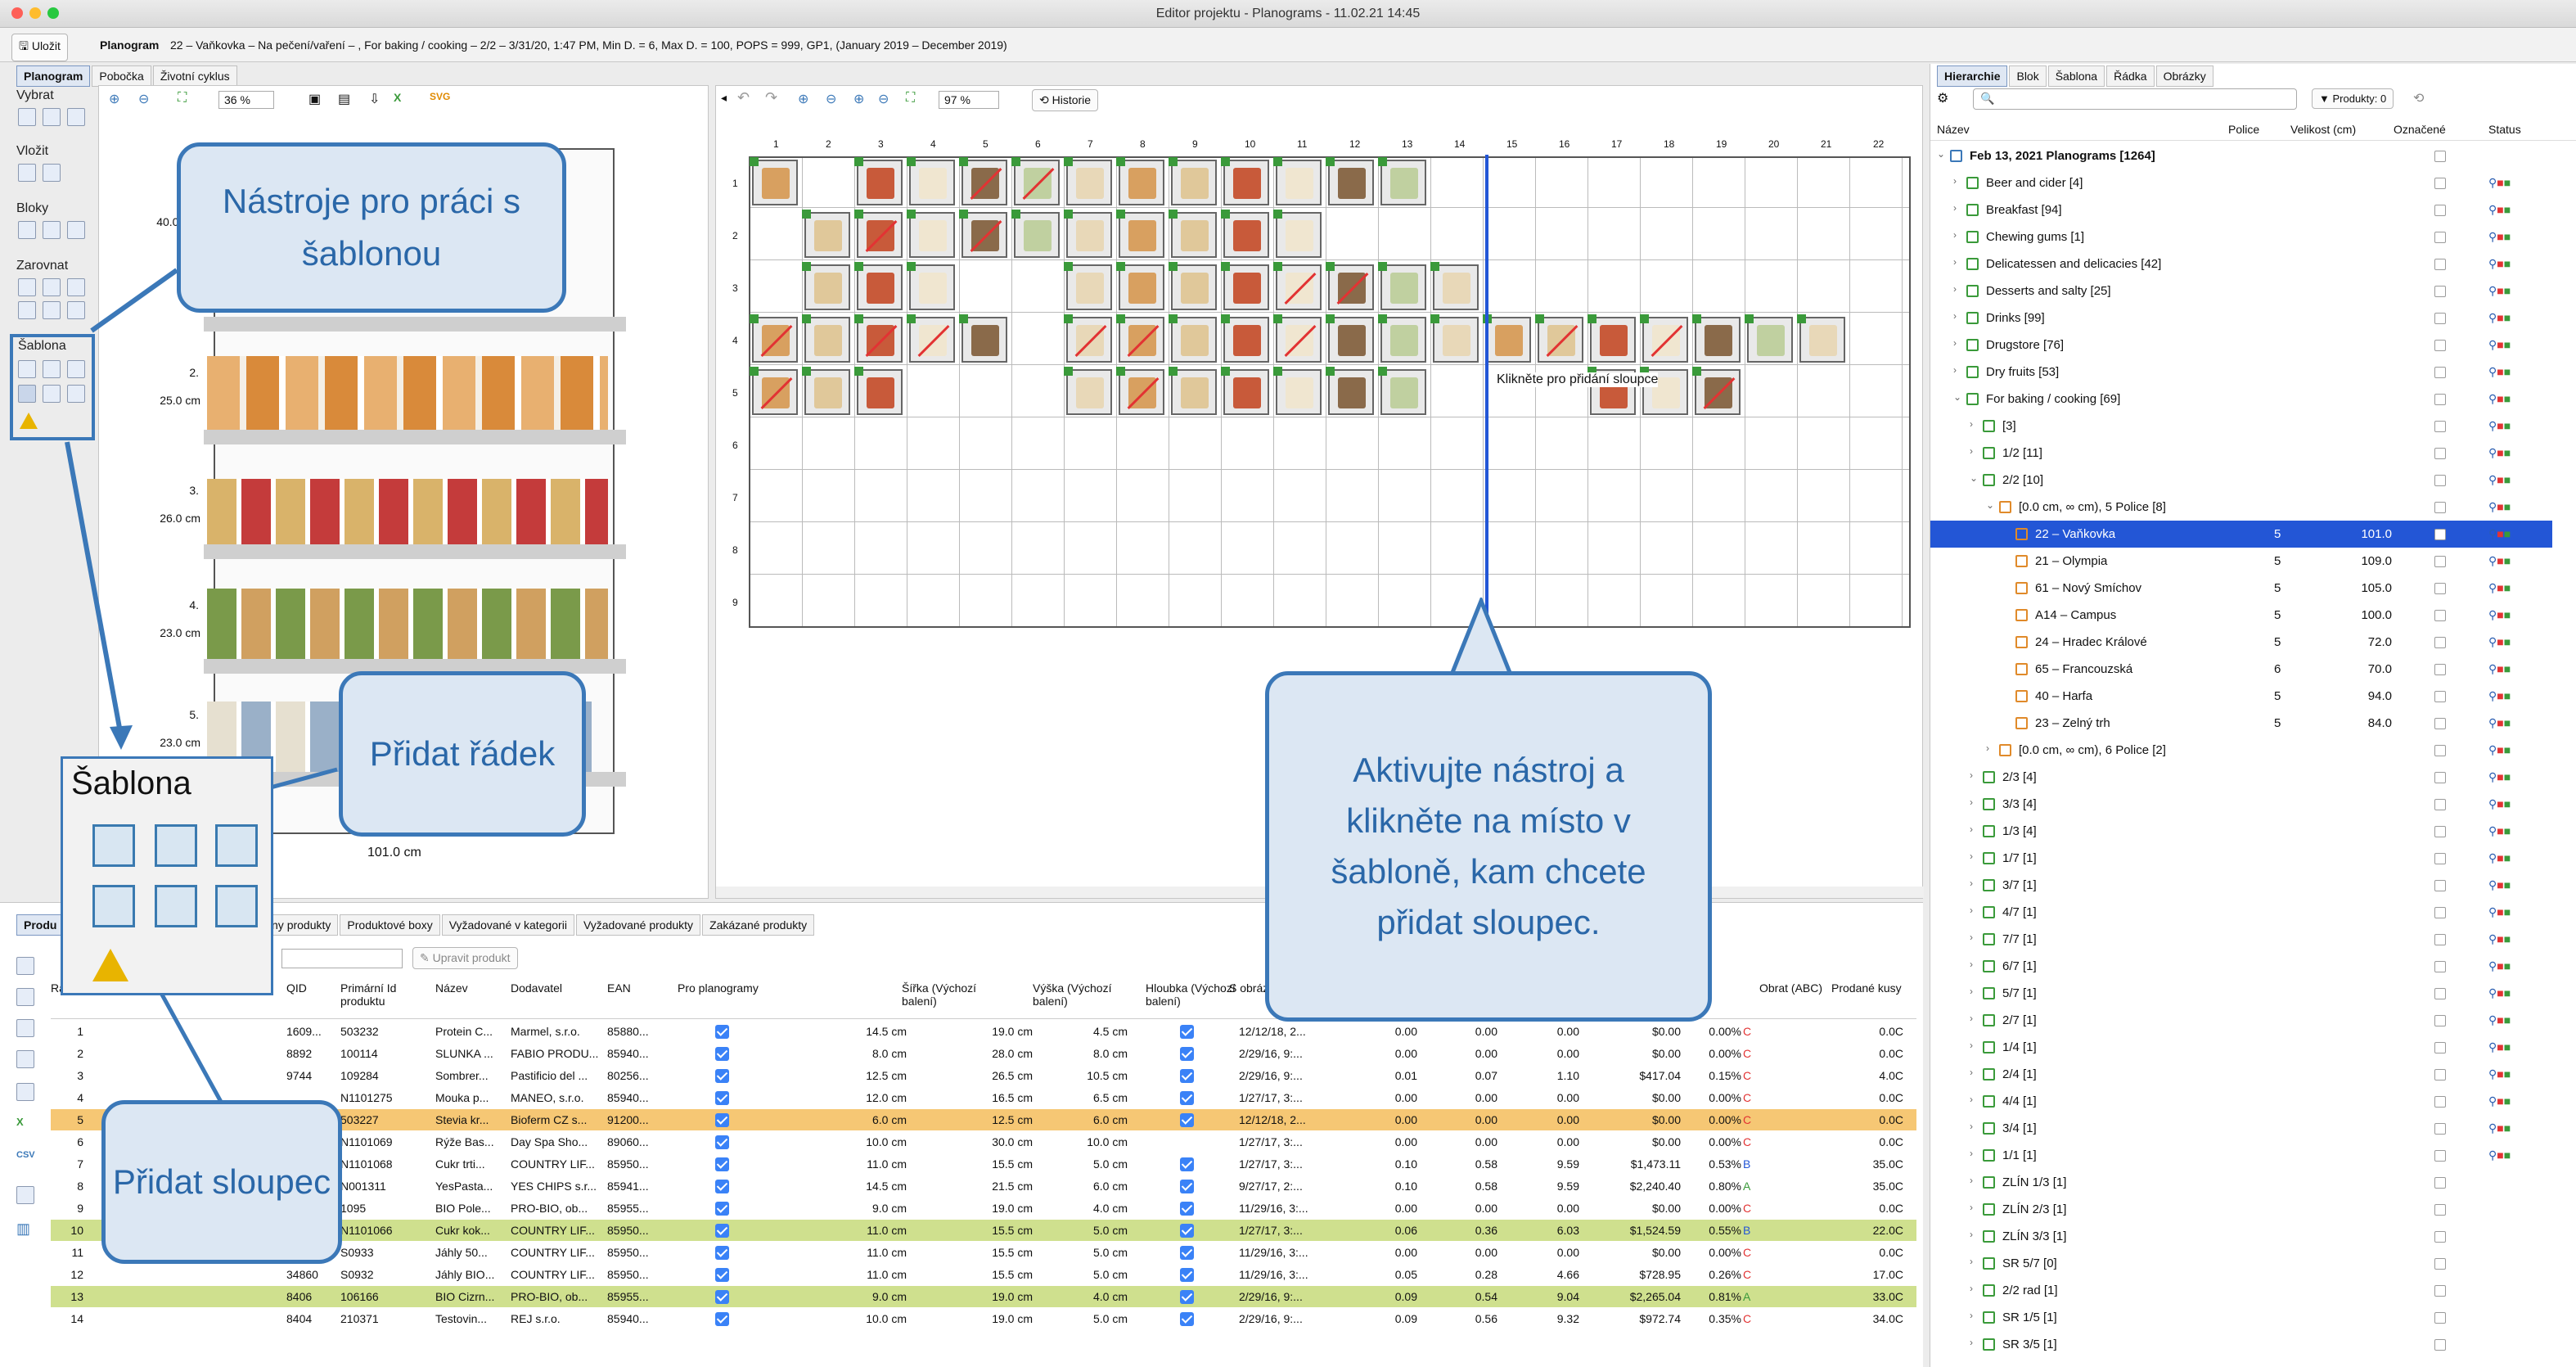 This screenshot has width=2576, height=1367. I want to click on zoom-add-row-icon, so click(113, 846).